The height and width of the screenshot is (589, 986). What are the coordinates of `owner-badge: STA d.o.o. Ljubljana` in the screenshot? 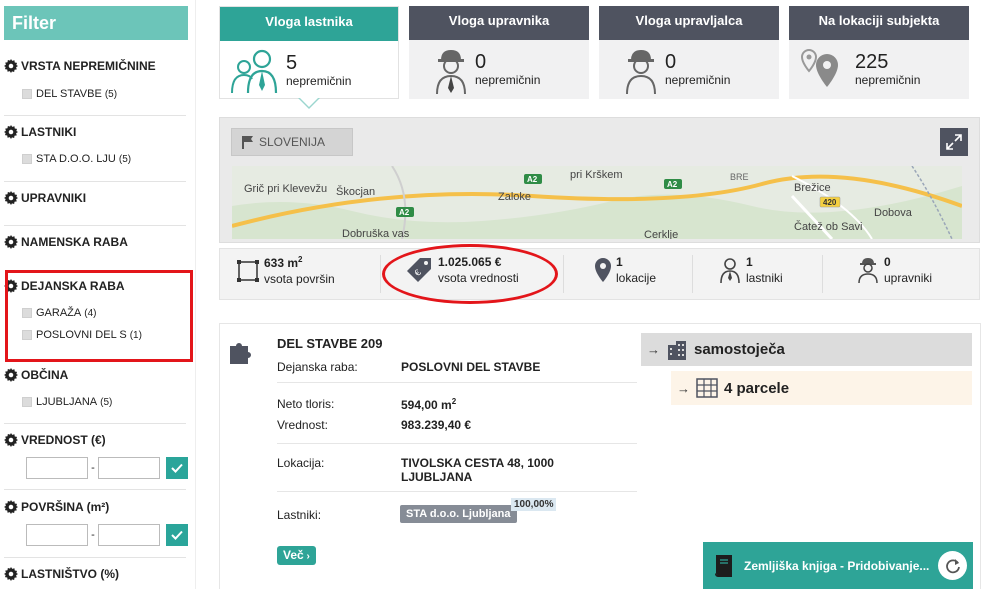 It's located at (458, 514).